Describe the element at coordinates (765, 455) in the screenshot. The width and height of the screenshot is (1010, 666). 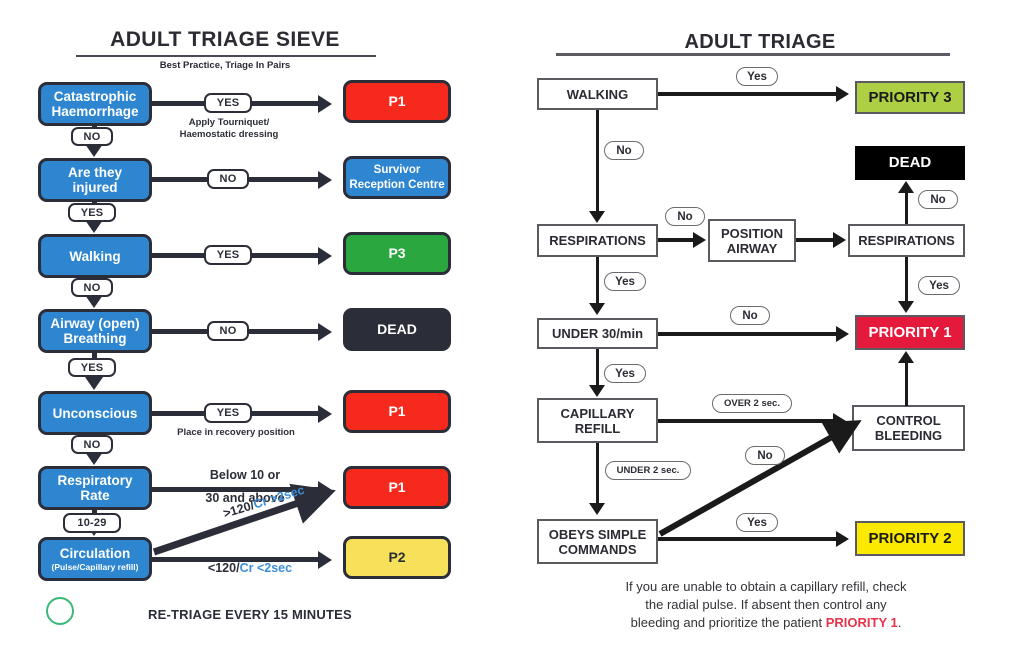
I see `right-pill-obeys-no: No` at that location.